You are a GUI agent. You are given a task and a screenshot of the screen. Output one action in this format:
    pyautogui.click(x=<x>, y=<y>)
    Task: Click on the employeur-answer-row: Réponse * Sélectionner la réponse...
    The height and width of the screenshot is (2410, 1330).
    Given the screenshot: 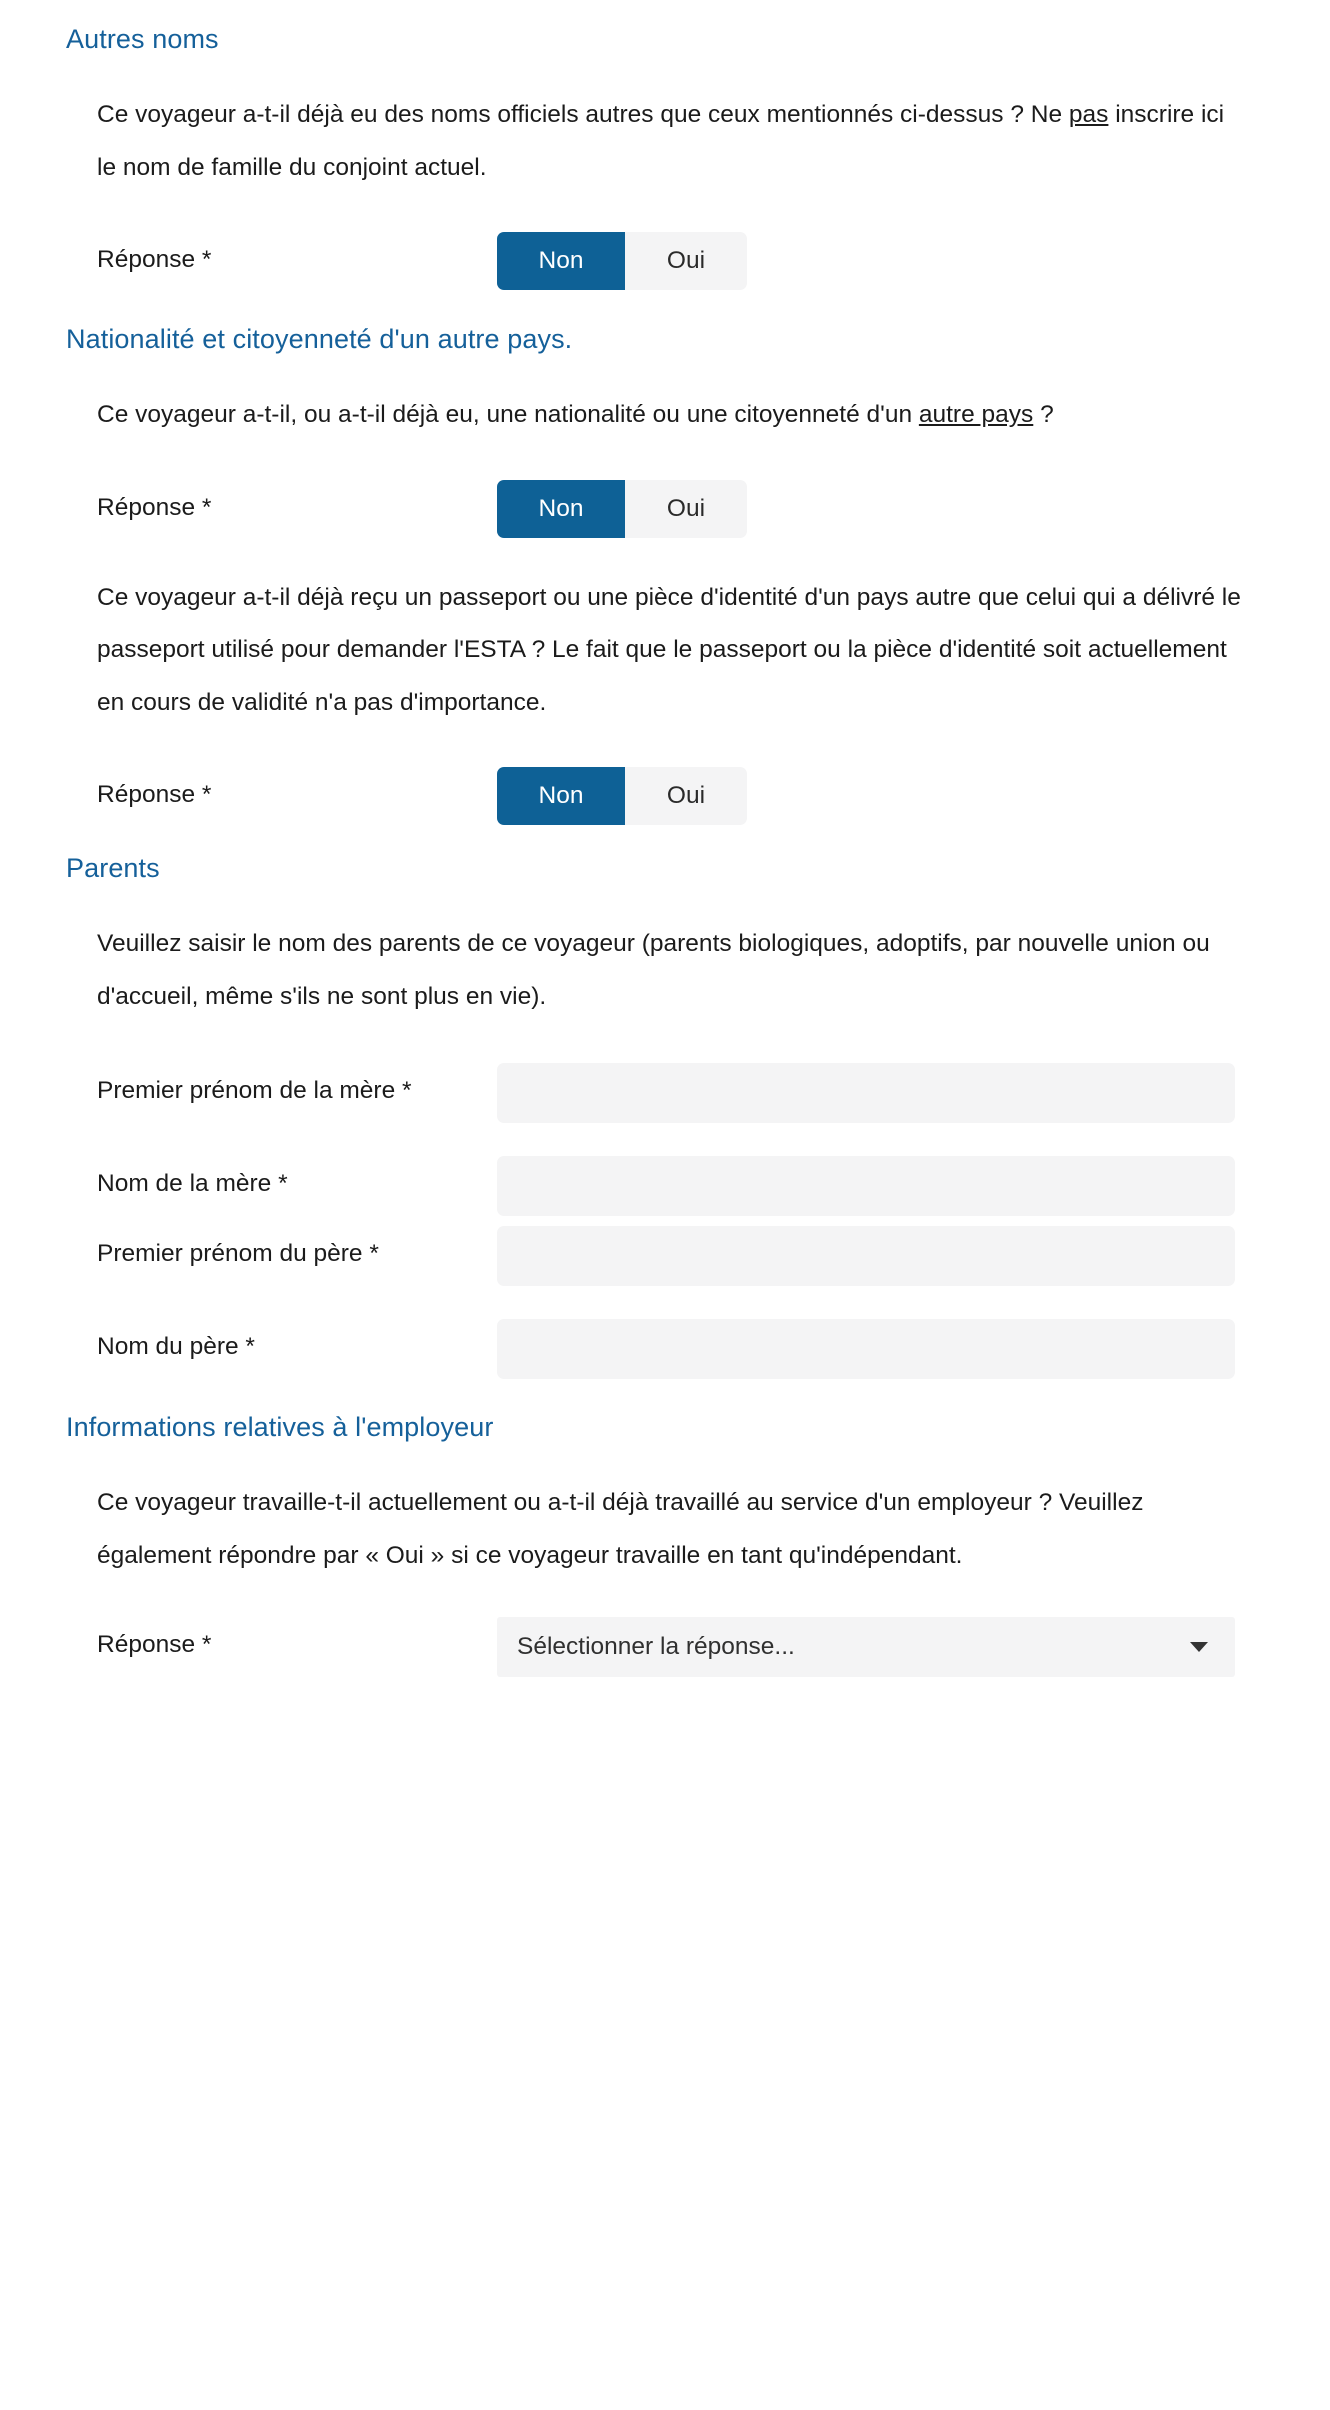 What is the action you would take?
    pyautogui.click(x=667, y=1647)
    